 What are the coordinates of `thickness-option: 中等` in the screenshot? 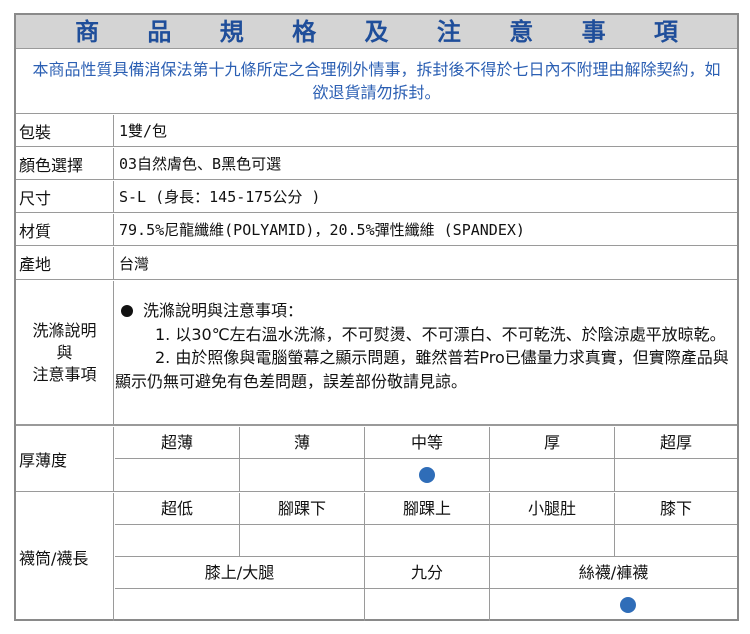 It's located at (427, 443).